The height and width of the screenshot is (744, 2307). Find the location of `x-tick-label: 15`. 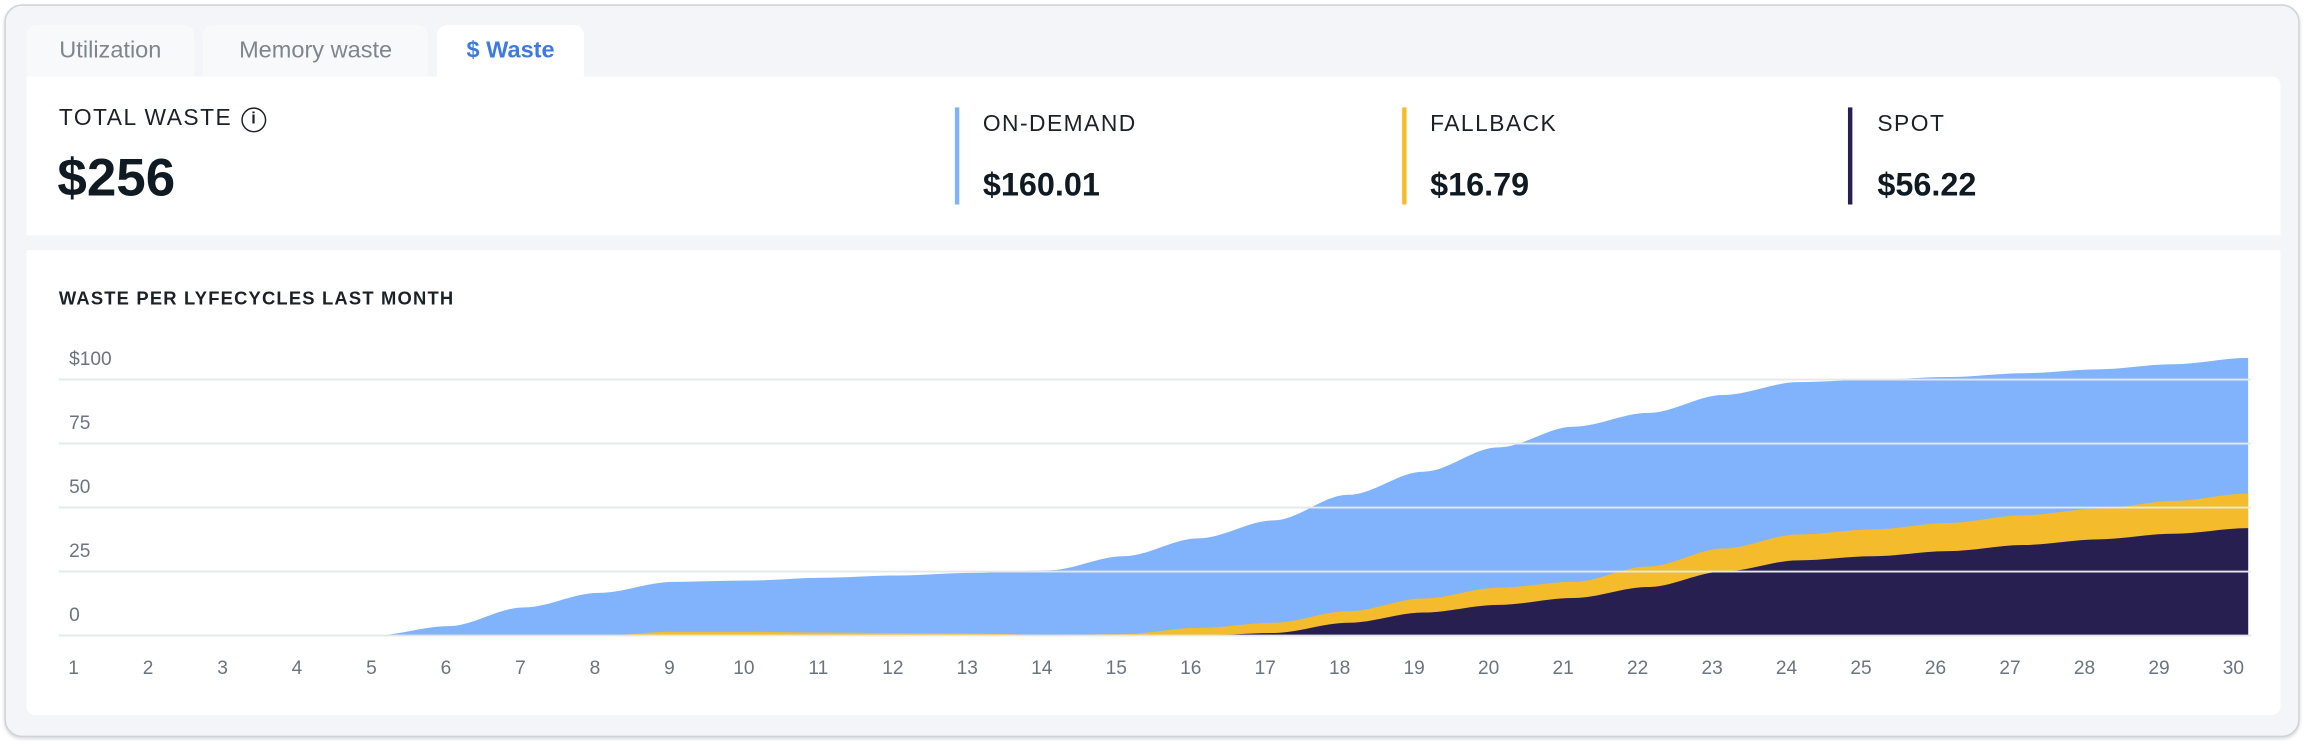

x-tick-label: 15 is located at coordinates (1116, 668).